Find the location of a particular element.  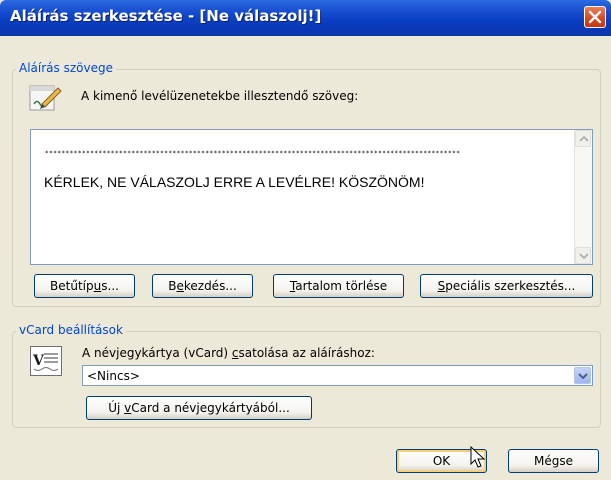

scroll-down-button is located at coordinates (583, 255).